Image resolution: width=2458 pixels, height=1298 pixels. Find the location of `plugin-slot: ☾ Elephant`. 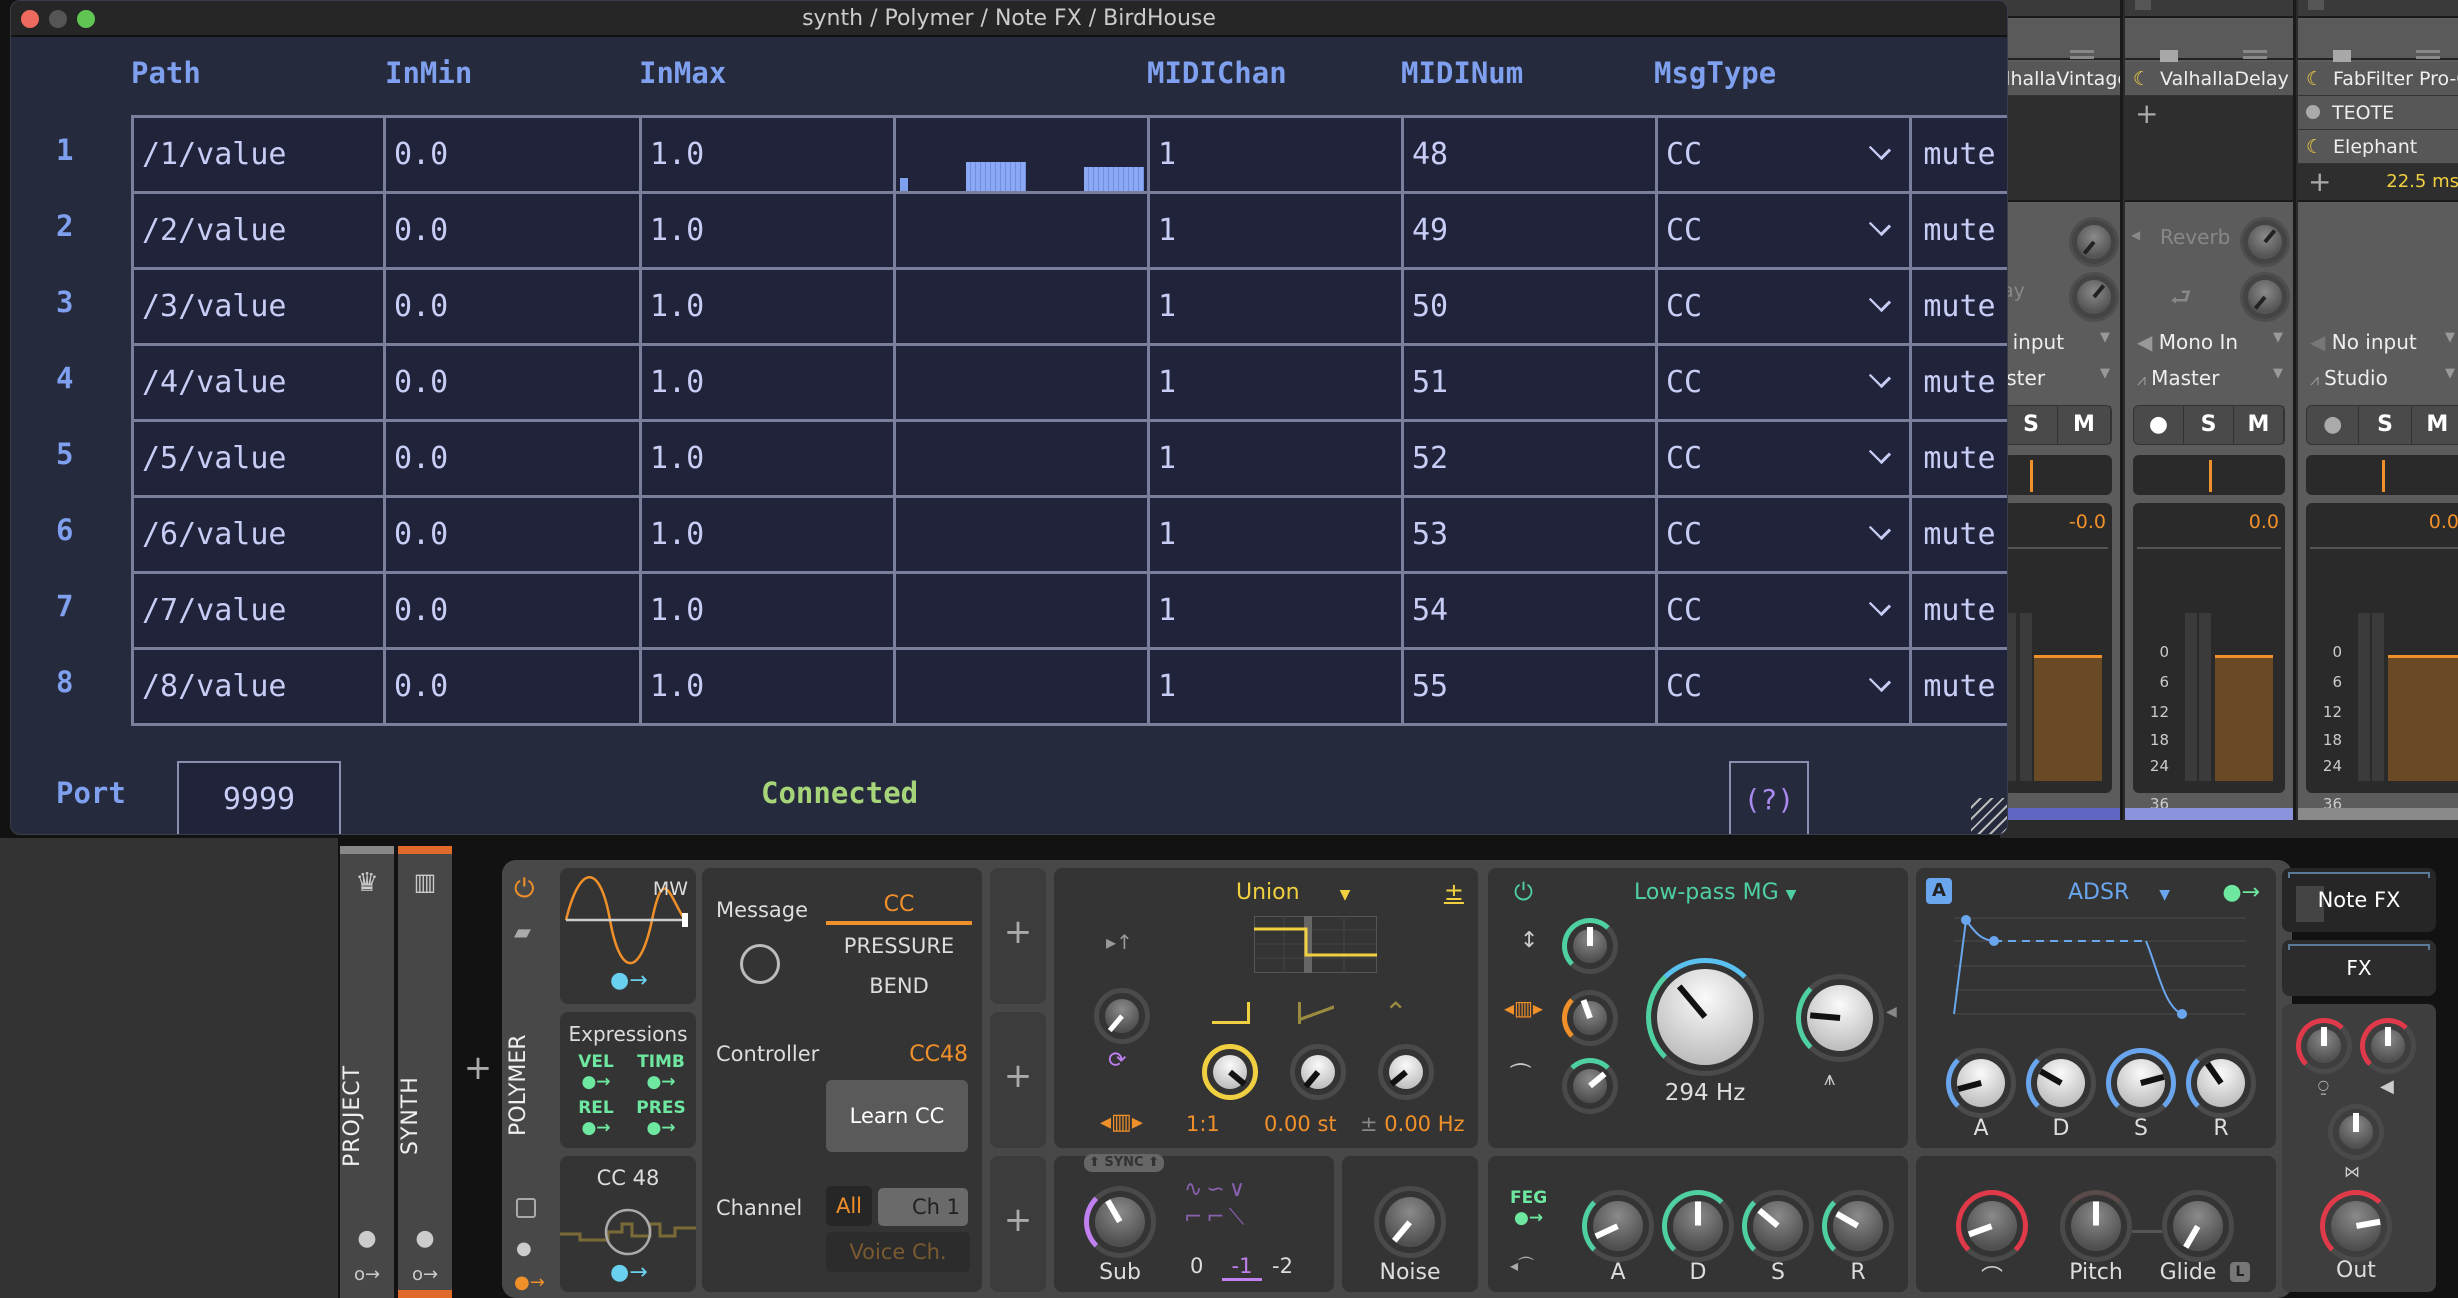

plugin-slot: ☾ Elephant is located at coordinates (2378, 147).